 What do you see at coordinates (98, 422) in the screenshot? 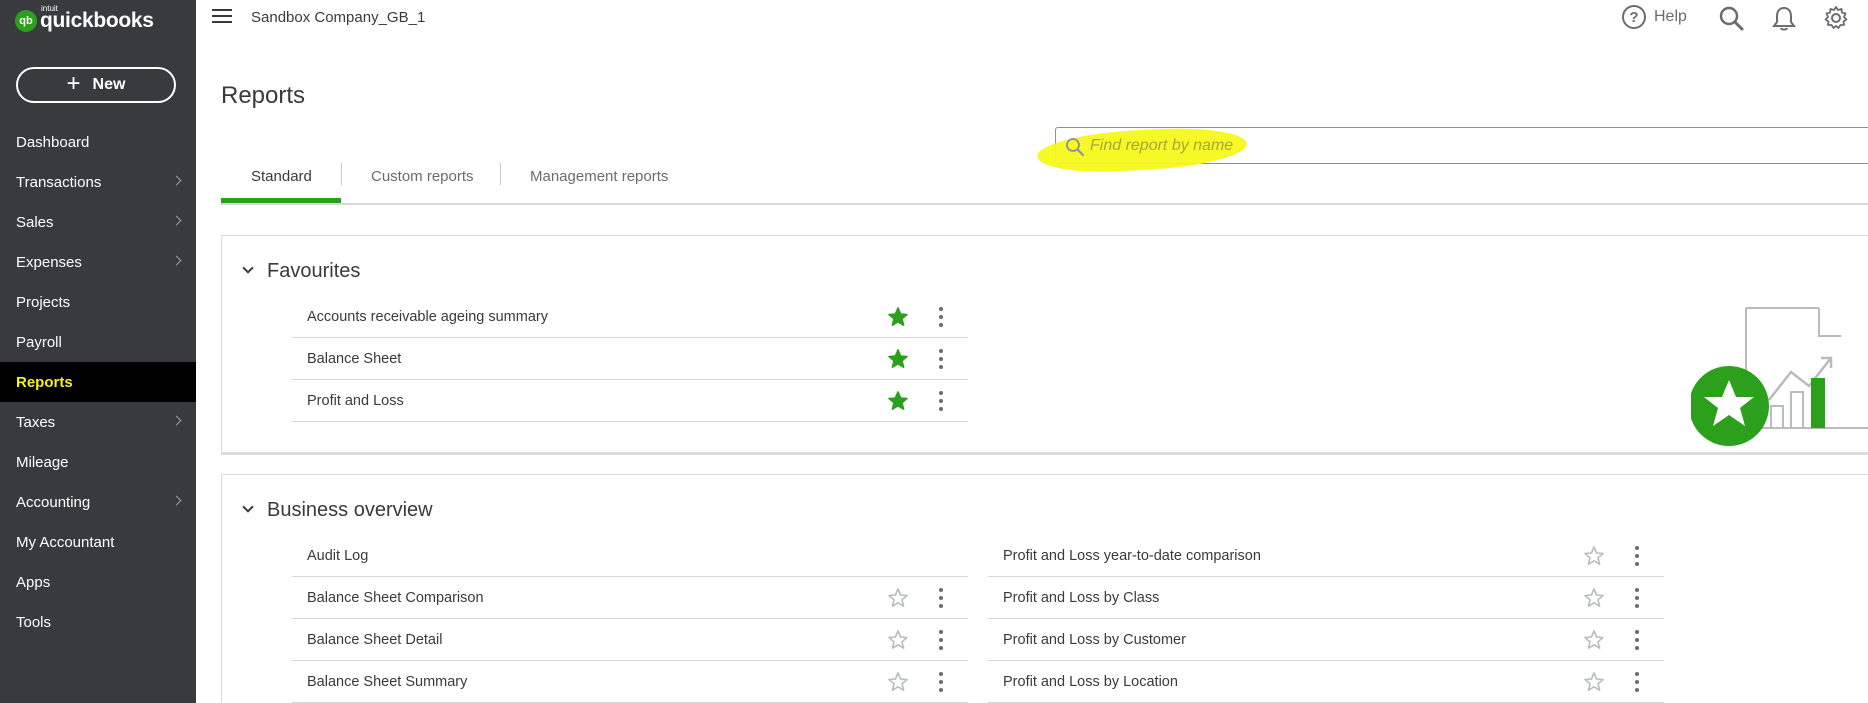
I see `sidebar-item-taxes: Taxes` at bounding box center [98, 422].